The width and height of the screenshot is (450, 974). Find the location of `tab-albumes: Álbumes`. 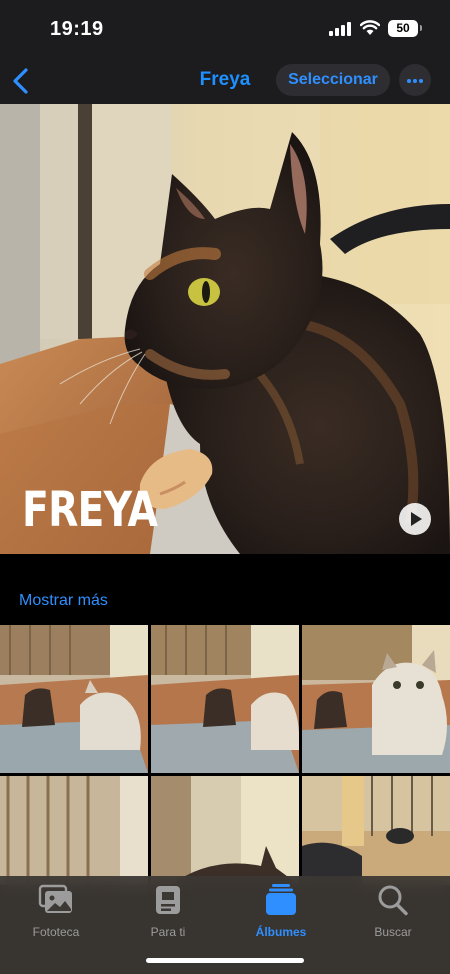

tab-albumes: Álbumes is located at coordinates (281, 911).